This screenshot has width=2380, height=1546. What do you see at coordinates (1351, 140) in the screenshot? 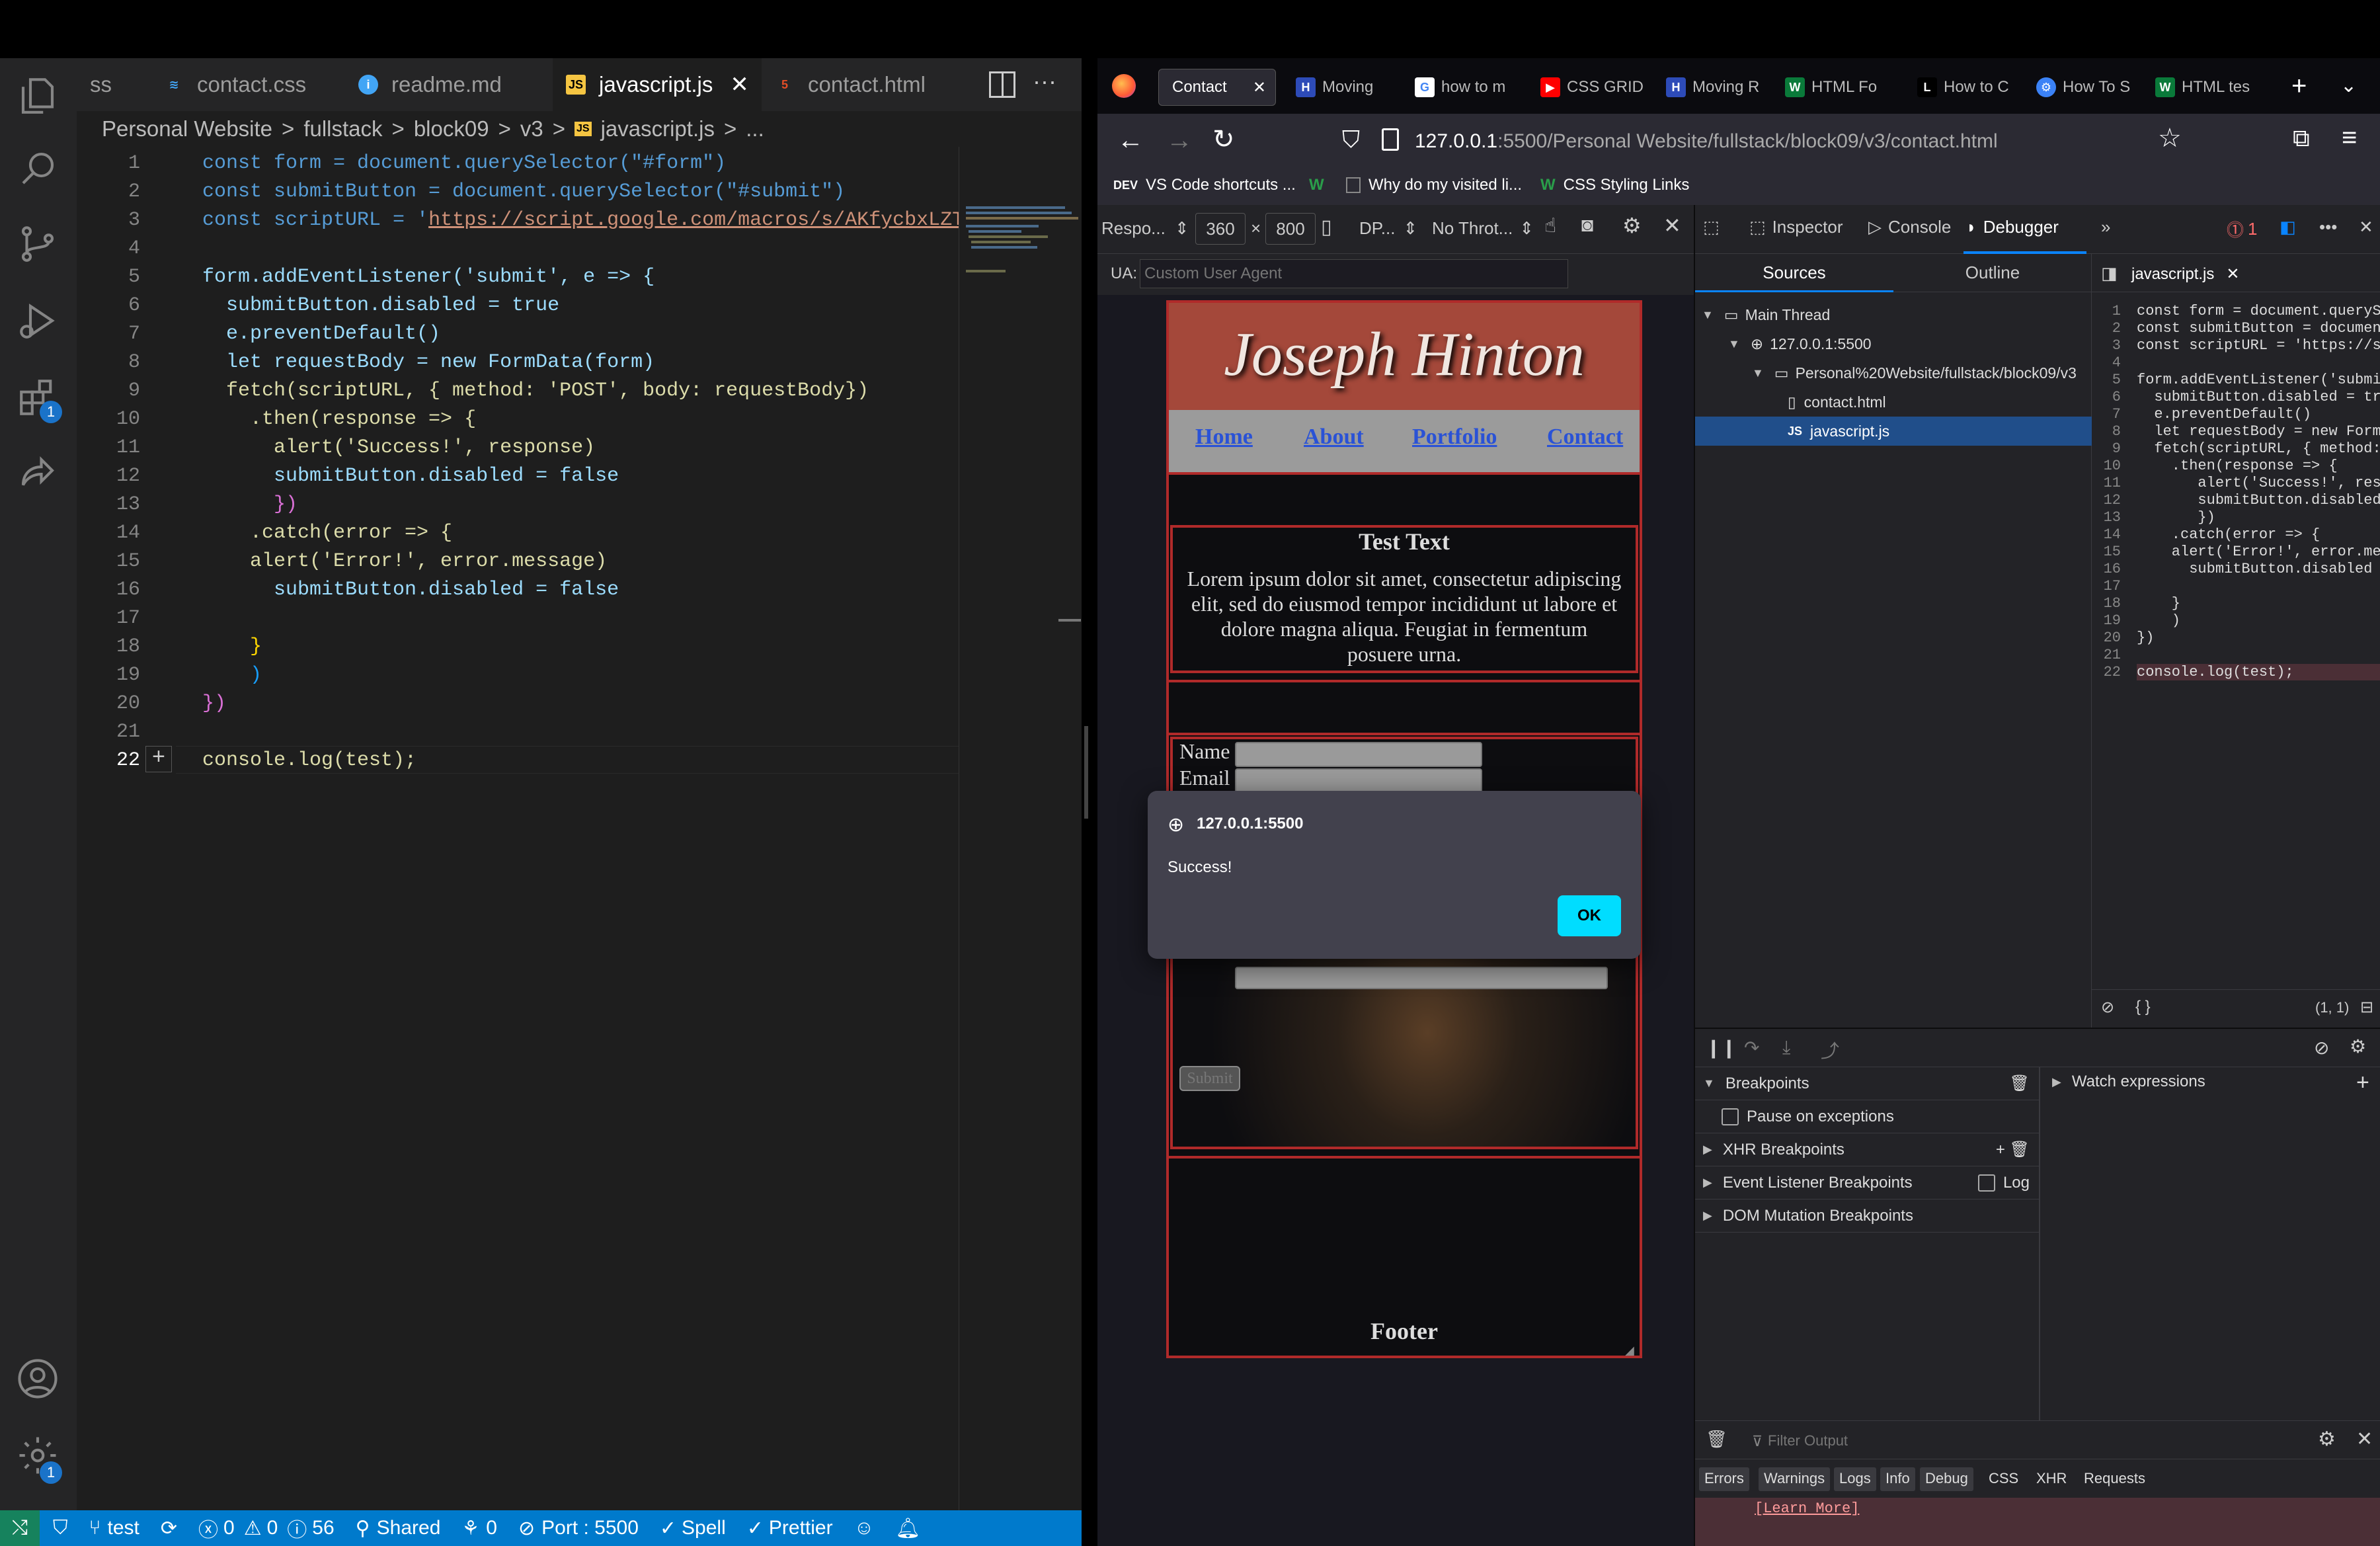
I see `tracking-shield-icon: ⛉` at bounding box center [1351, 140].